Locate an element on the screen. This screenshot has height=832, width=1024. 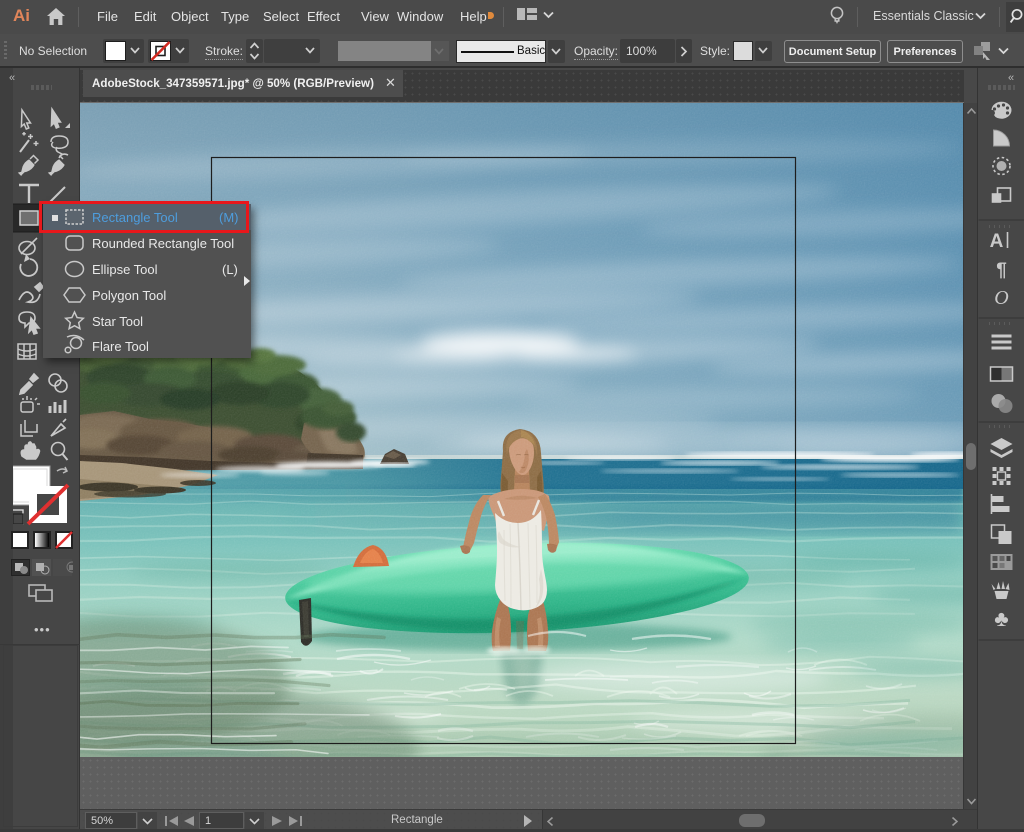
svg-text: O is located at coordinates (1001, 298).